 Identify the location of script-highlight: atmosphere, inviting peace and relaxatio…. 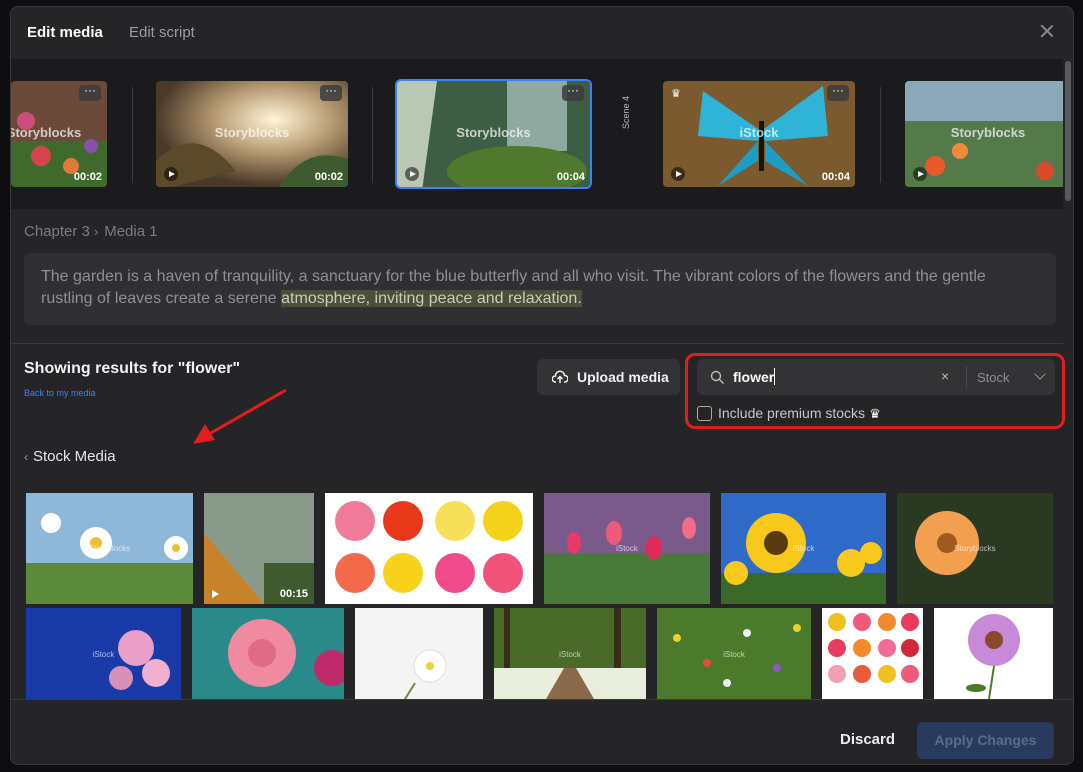
(431, 298).